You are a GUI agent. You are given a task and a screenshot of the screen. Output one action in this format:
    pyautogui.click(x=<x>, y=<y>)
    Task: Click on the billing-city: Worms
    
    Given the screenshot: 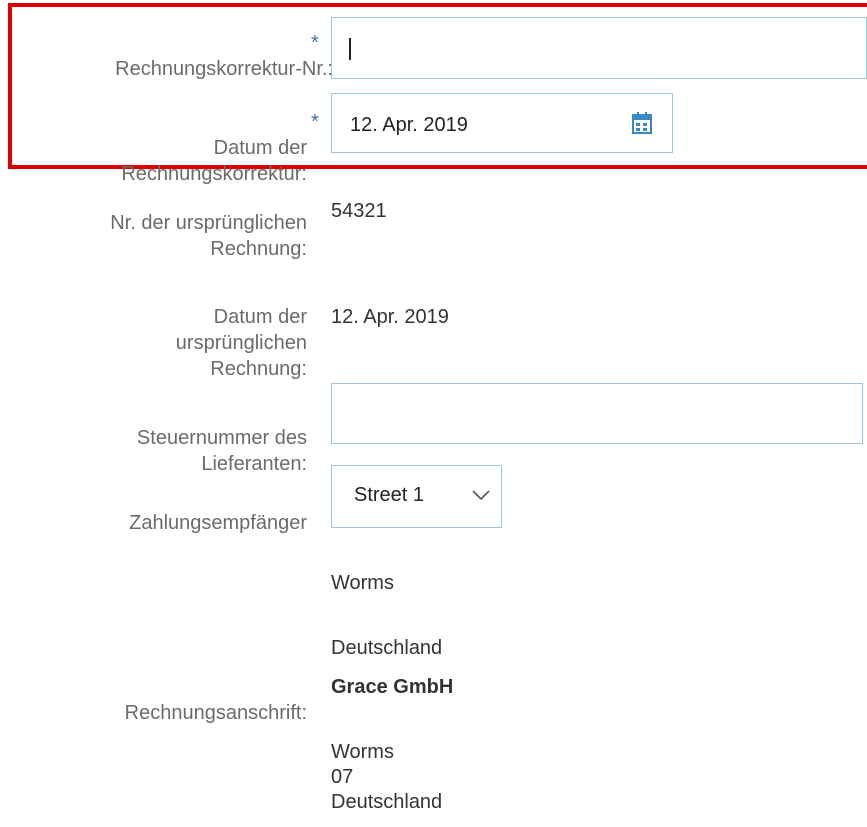 What is the action you would take?
    pyautogui.click(x=362, y=752)
    